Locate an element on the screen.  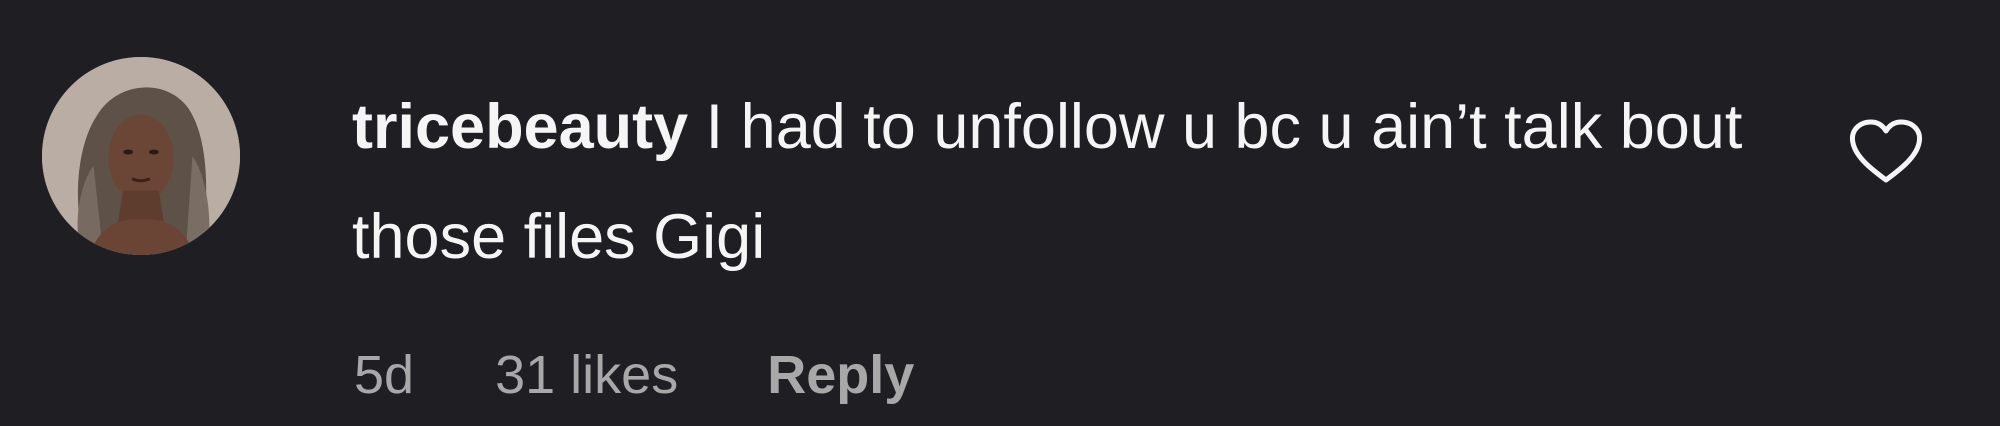
username-link: tricebeauty is located at coordinates (520, 127).